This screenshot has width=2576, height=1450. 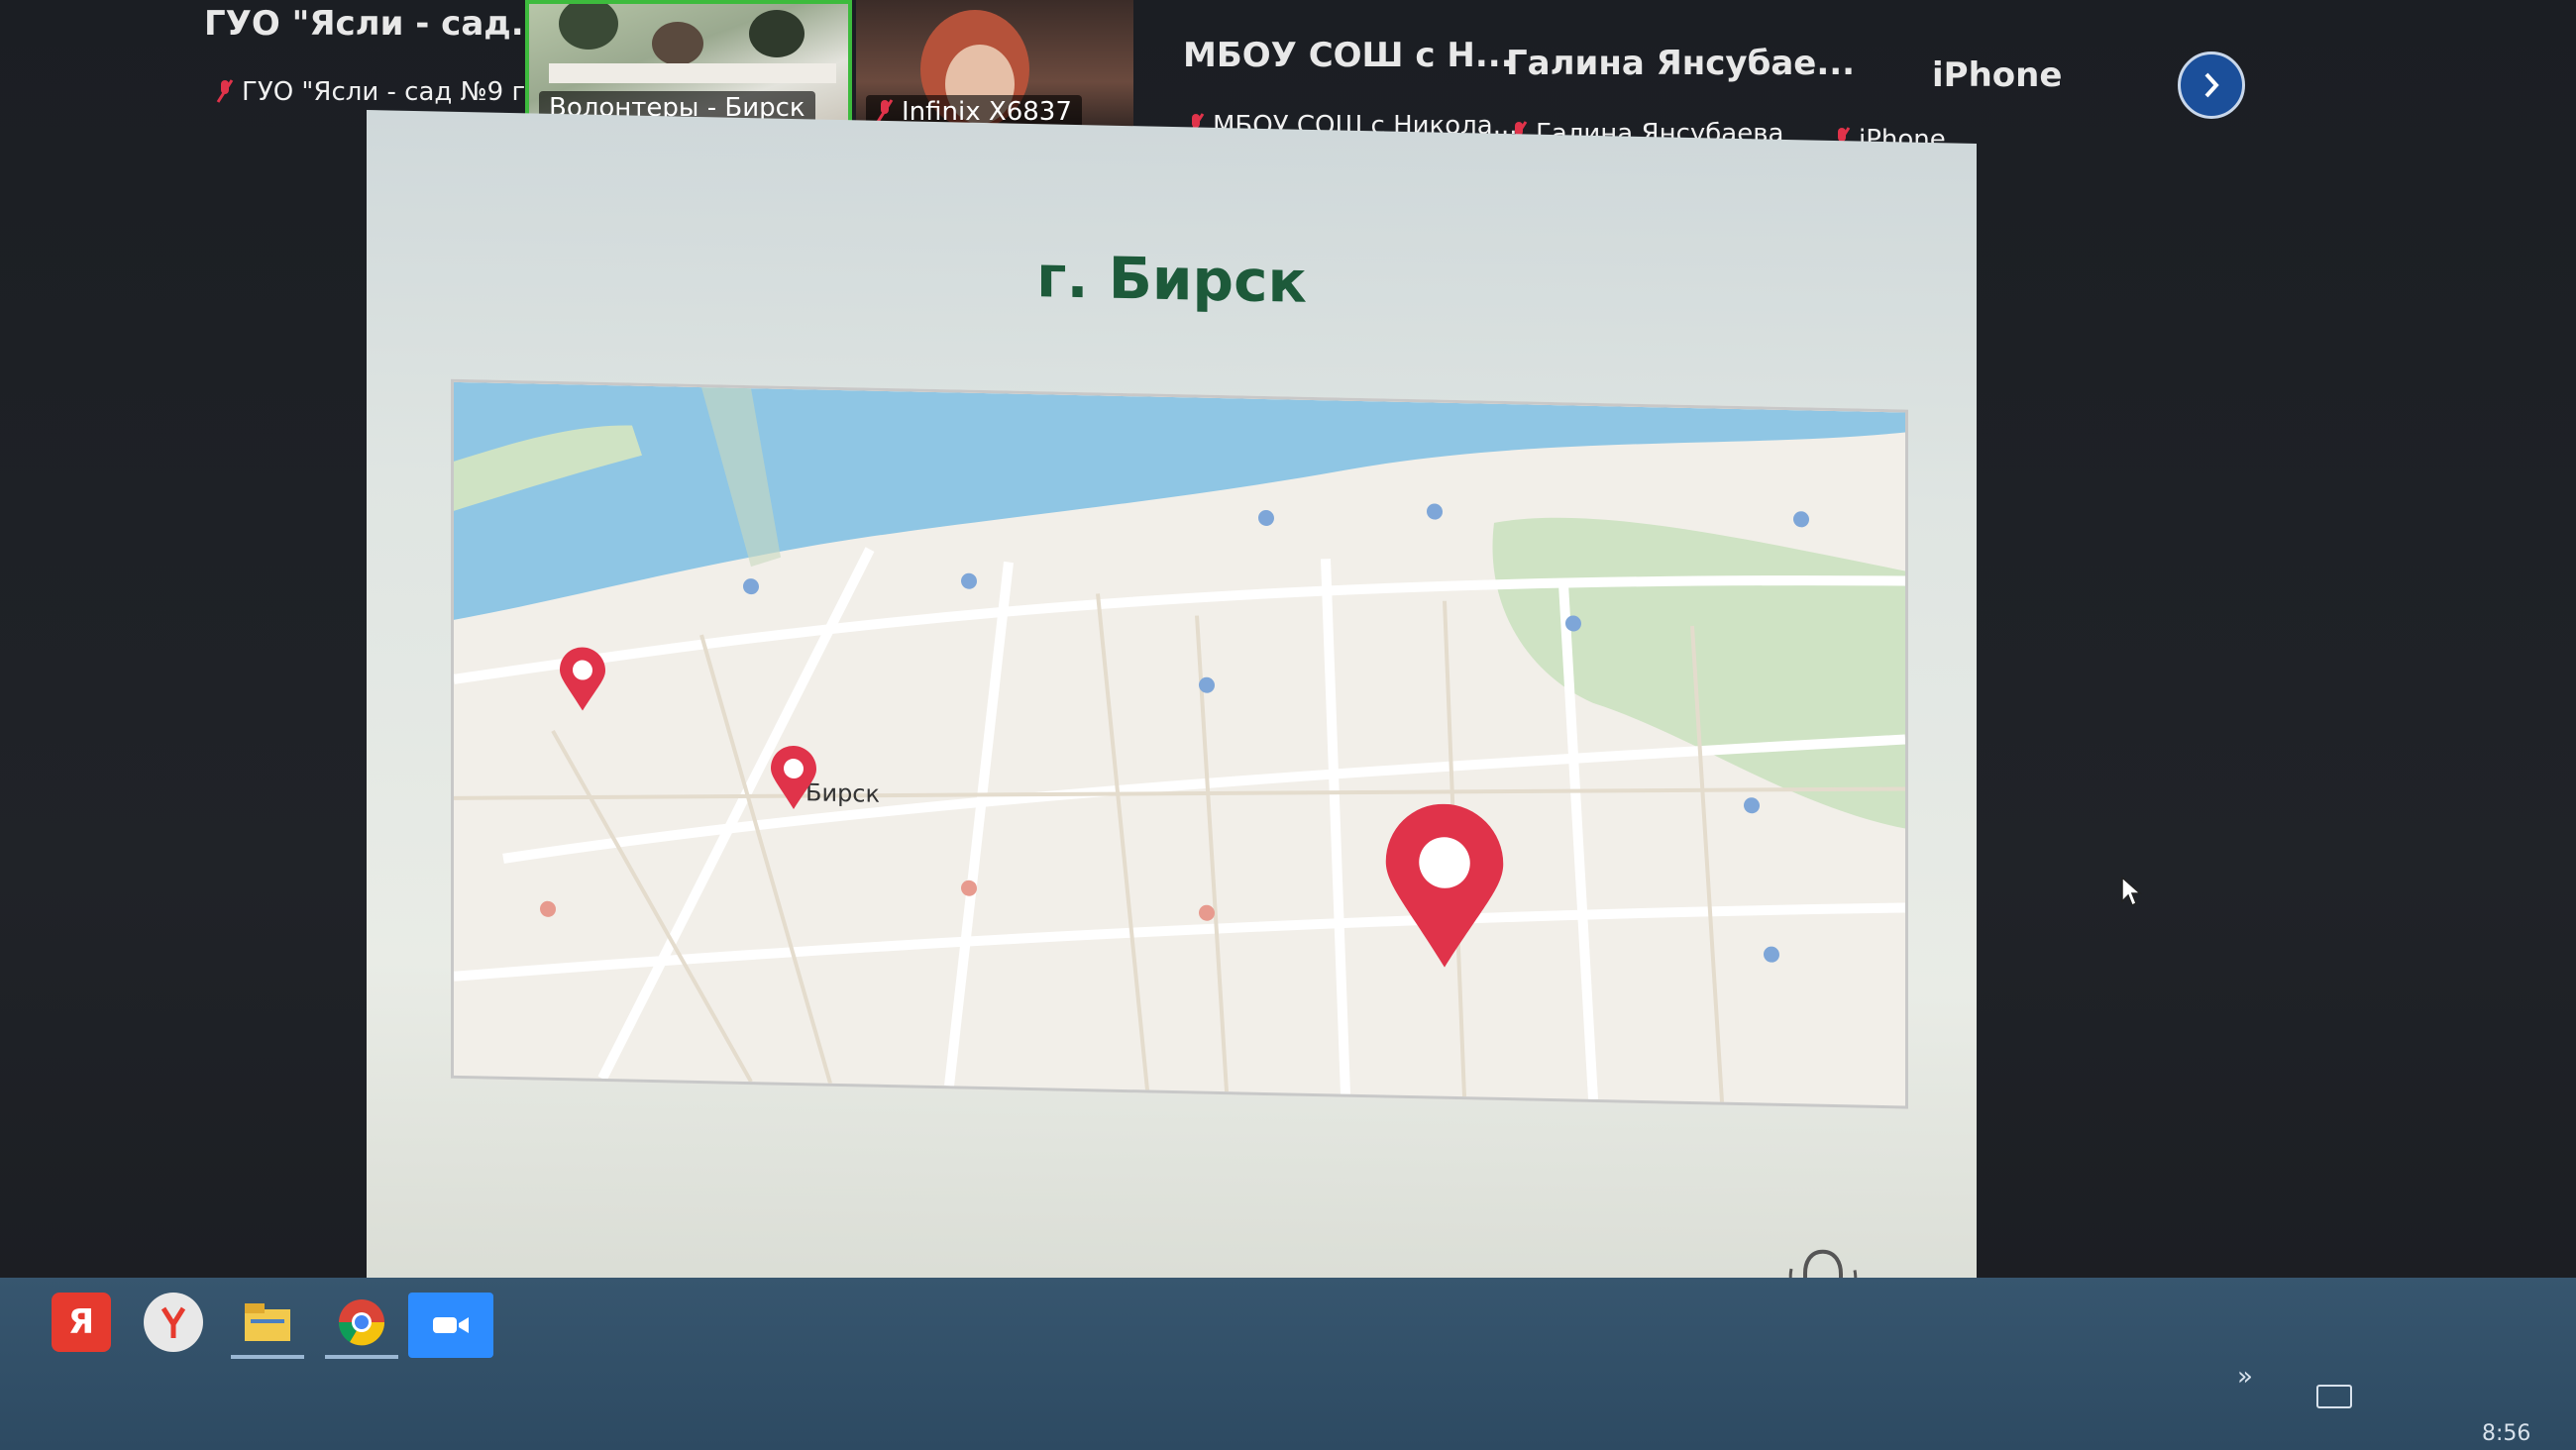 I want to click on slide-title: г. Бирск, so click(x=1172, y=280).